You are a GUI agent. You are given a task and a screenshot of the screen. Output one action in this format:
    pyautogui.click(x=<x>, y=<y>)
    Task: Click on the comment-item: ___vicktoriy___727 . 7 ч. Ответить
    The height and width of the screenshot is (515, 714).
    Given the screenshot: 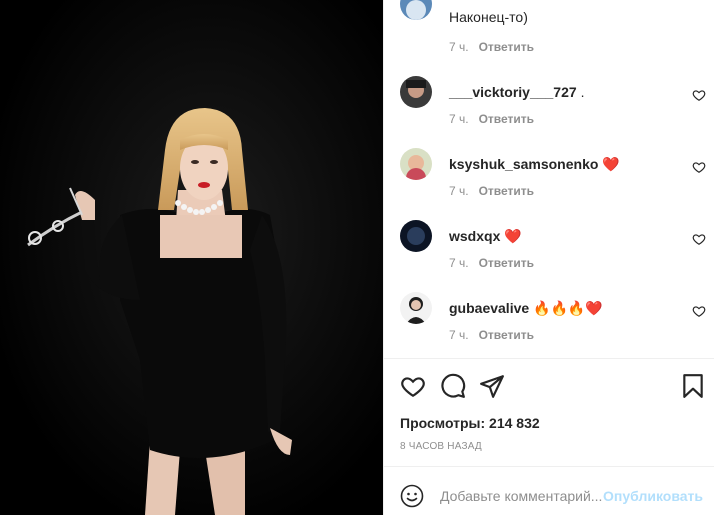 What is the action you would take?
    pyautogui.click(x=553, y=104)
    